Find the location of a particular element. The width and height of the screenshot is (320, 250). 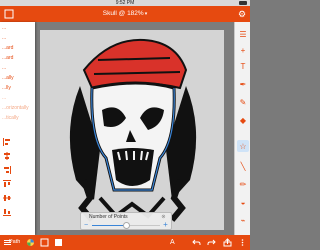

document-title: Skull @ 182%▾ is located at coordinates (125, 14).